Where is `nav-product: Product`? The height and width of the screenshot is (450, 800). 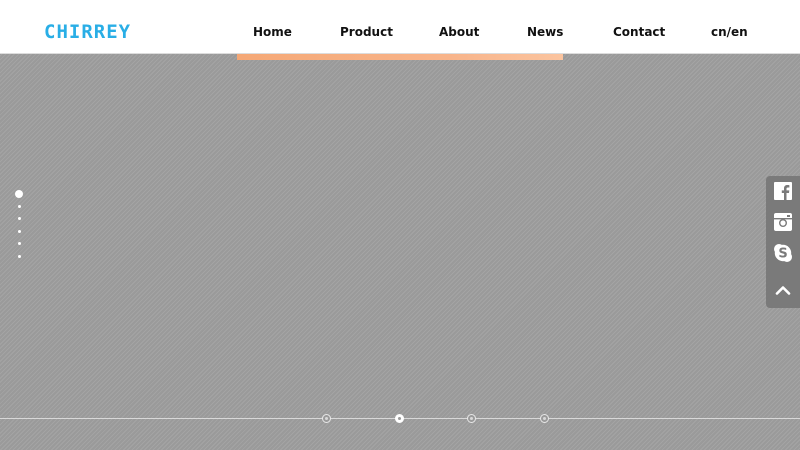
nav-product: Product is located at coordinates (366, 32).